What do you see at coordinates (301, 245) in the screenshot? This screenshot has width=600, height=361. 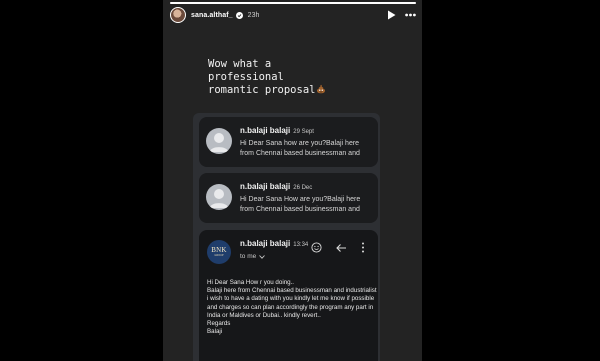 I see `open-email-time: 13:34` at bounding box center [301, 245].